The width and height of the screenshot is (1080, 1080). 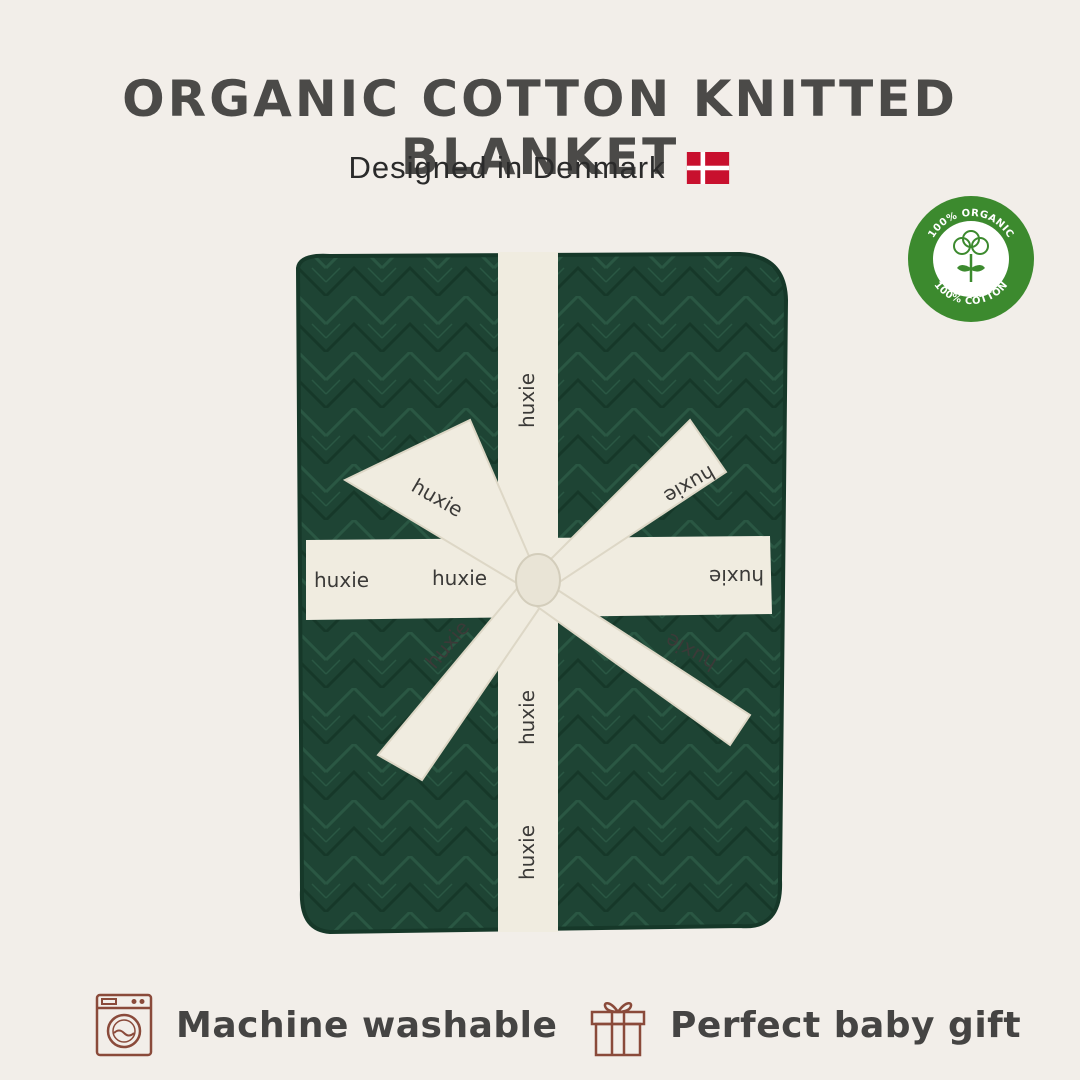 I want to click on gift-box-icon, so click(x=618, y=1029).